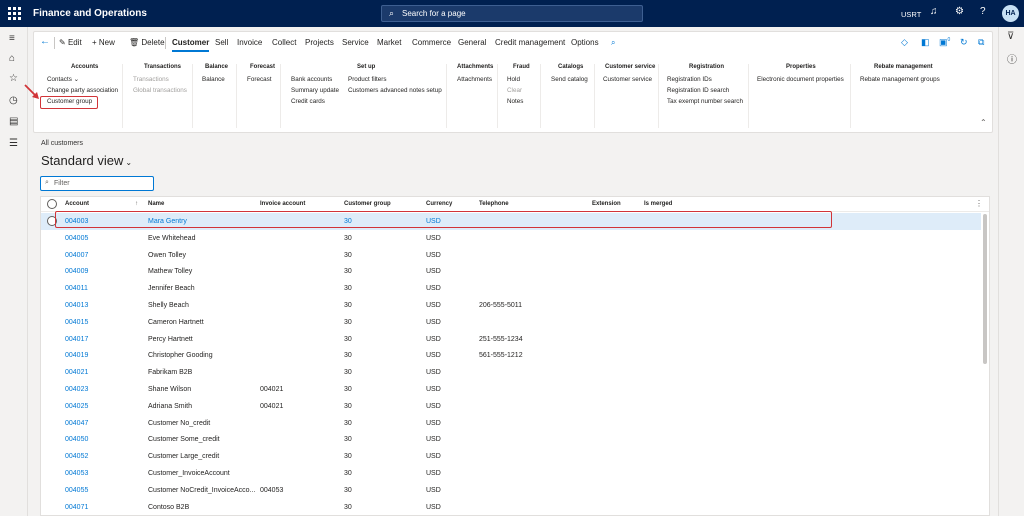 This screenshot has height=516, width=1024. Describe the element at coordinates (76, 255) in the screenshot. I see `cell-account: 004007` at that location.